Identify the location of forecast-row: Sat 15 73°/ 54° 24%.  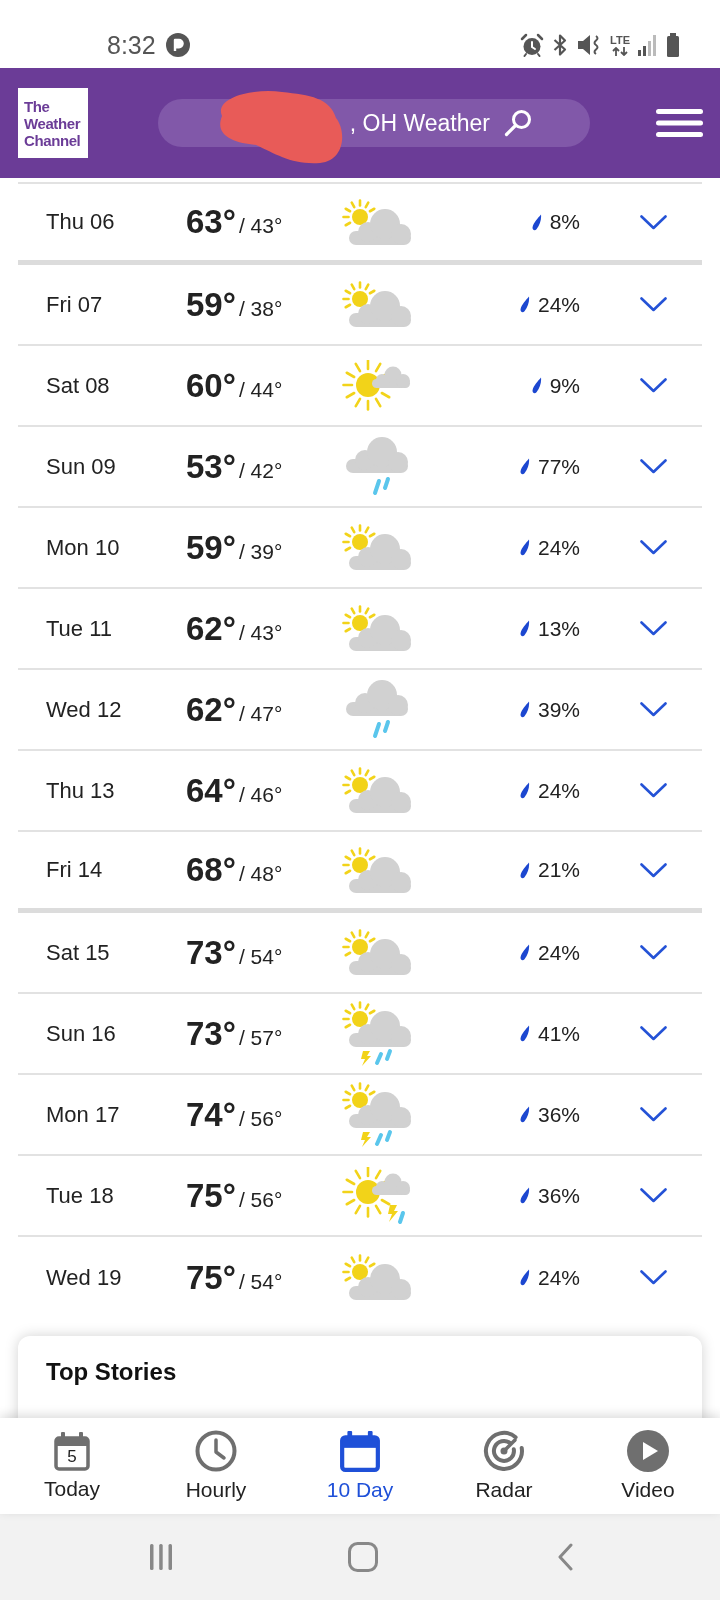
(360, 953).